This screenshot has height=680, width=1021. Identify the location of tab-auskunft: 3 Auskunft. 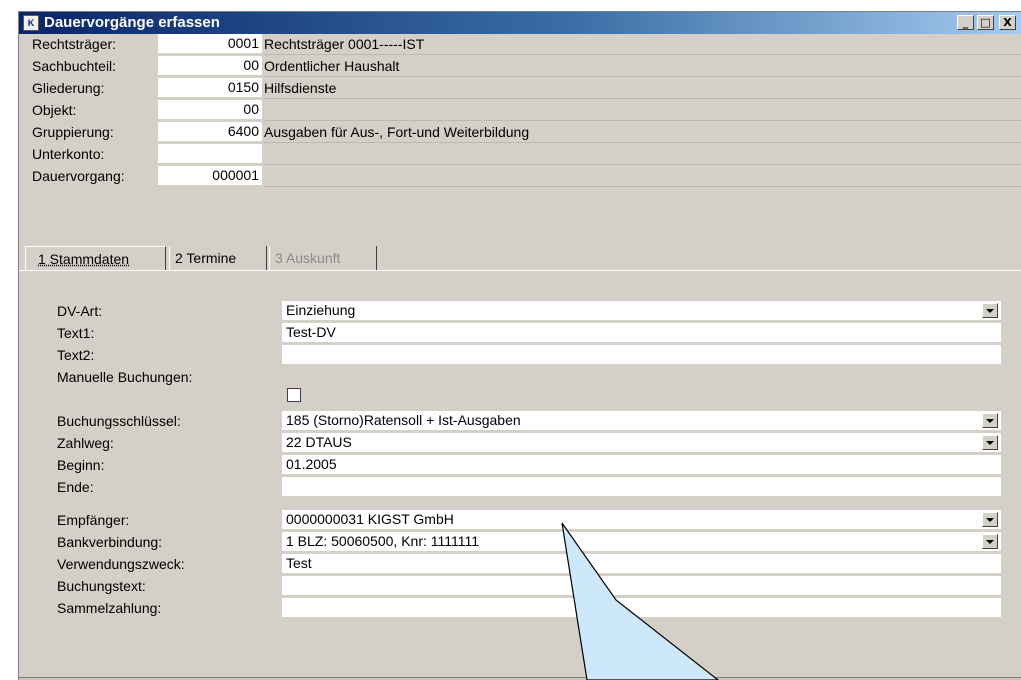
(323, 258).